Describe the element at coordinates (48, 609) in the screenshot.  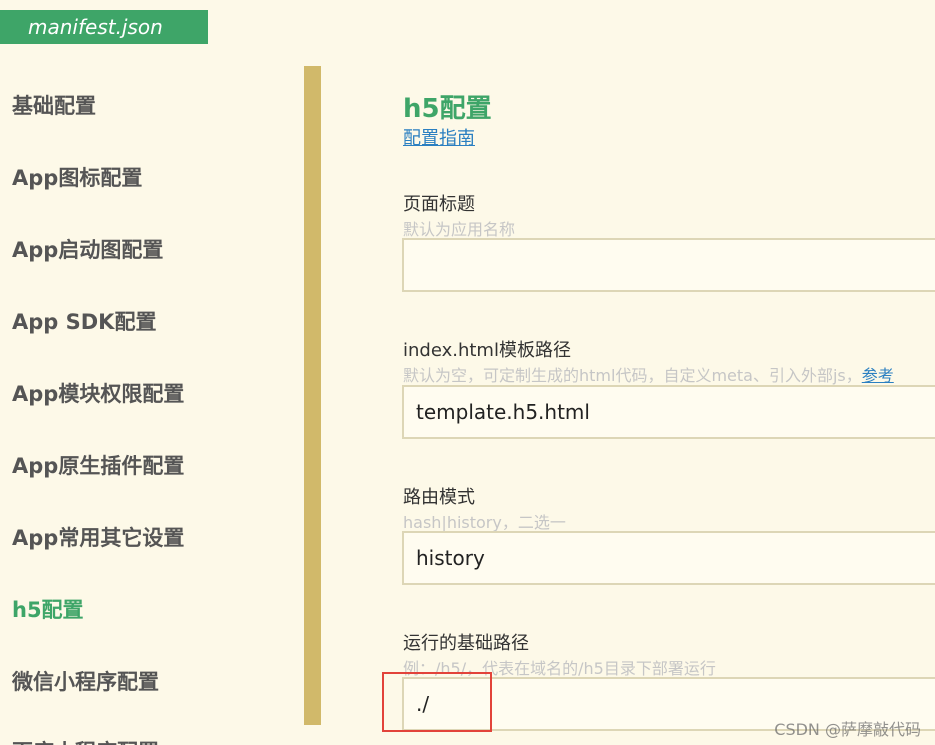
I see `sidebar-item-h5: h5配置` at that location.